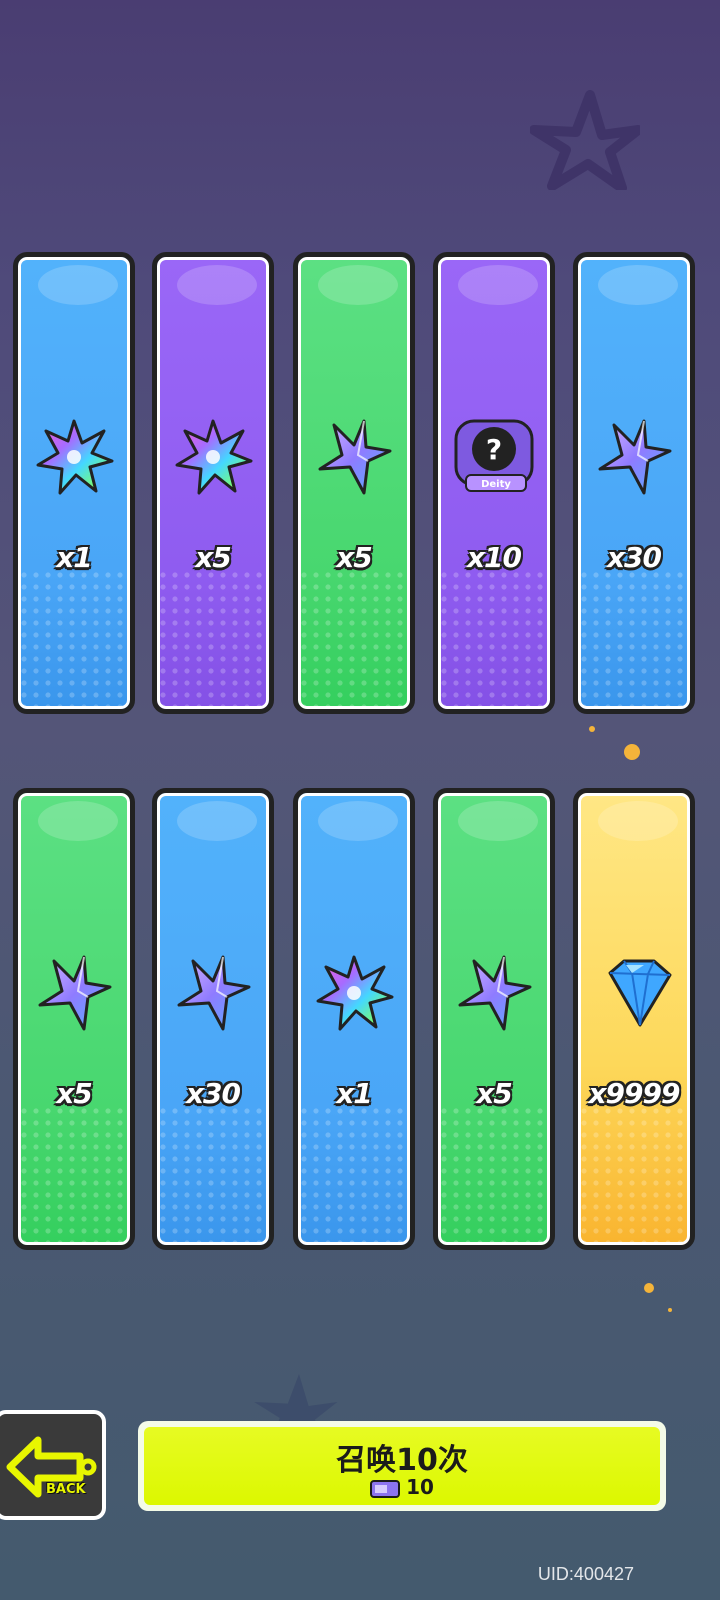 Image resolution: width=720 pixels, height=1600 pixels. I want to click on reward-card-5: x30, so click(634, 483).